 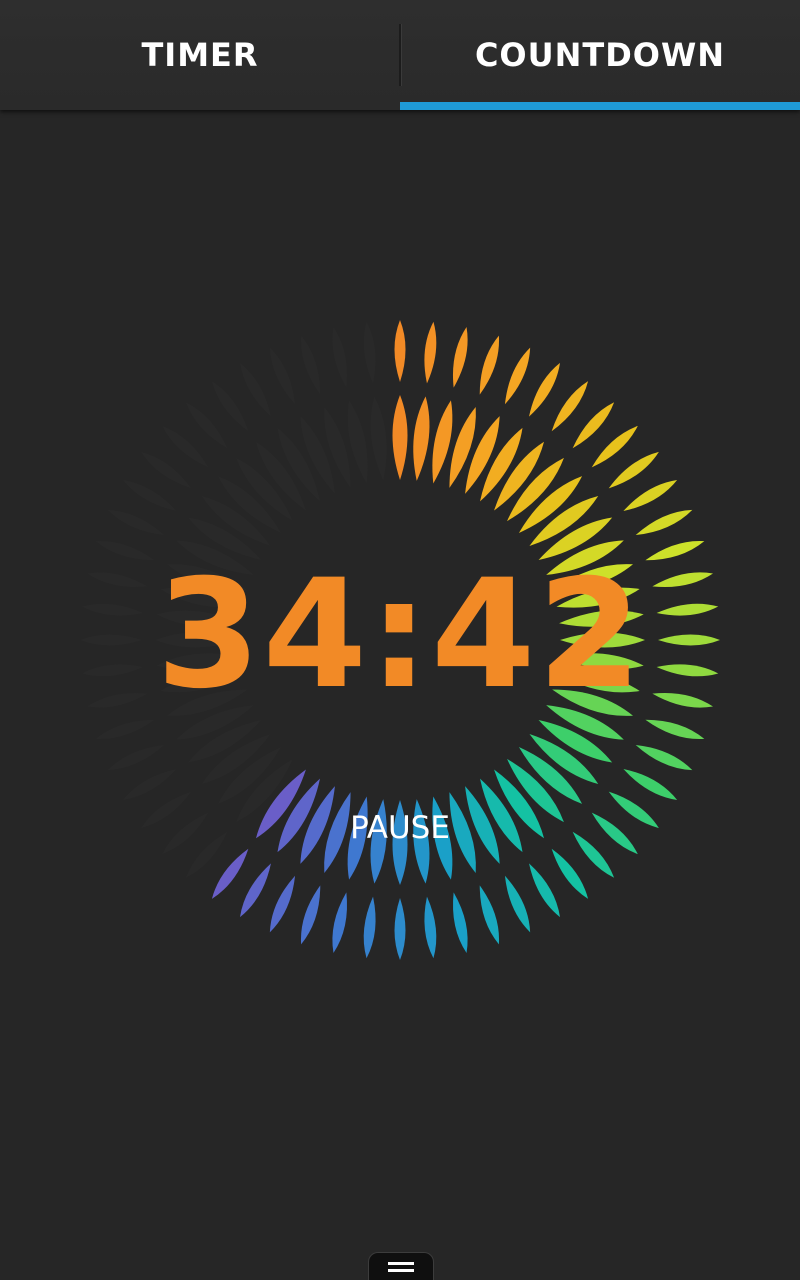 I want to click on tab-countdown-label: COUNTDOWN, so click(x=600, y=55).